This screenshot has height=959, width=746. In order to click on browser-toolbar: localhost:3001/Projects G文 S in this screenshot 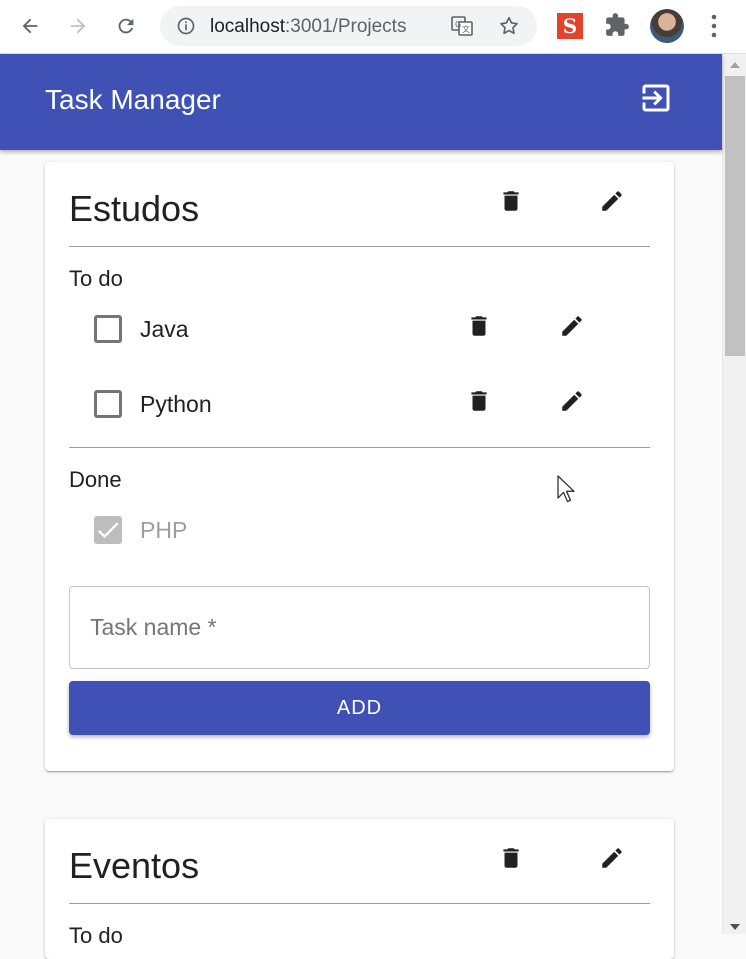, I will do `click(373, 27)`.